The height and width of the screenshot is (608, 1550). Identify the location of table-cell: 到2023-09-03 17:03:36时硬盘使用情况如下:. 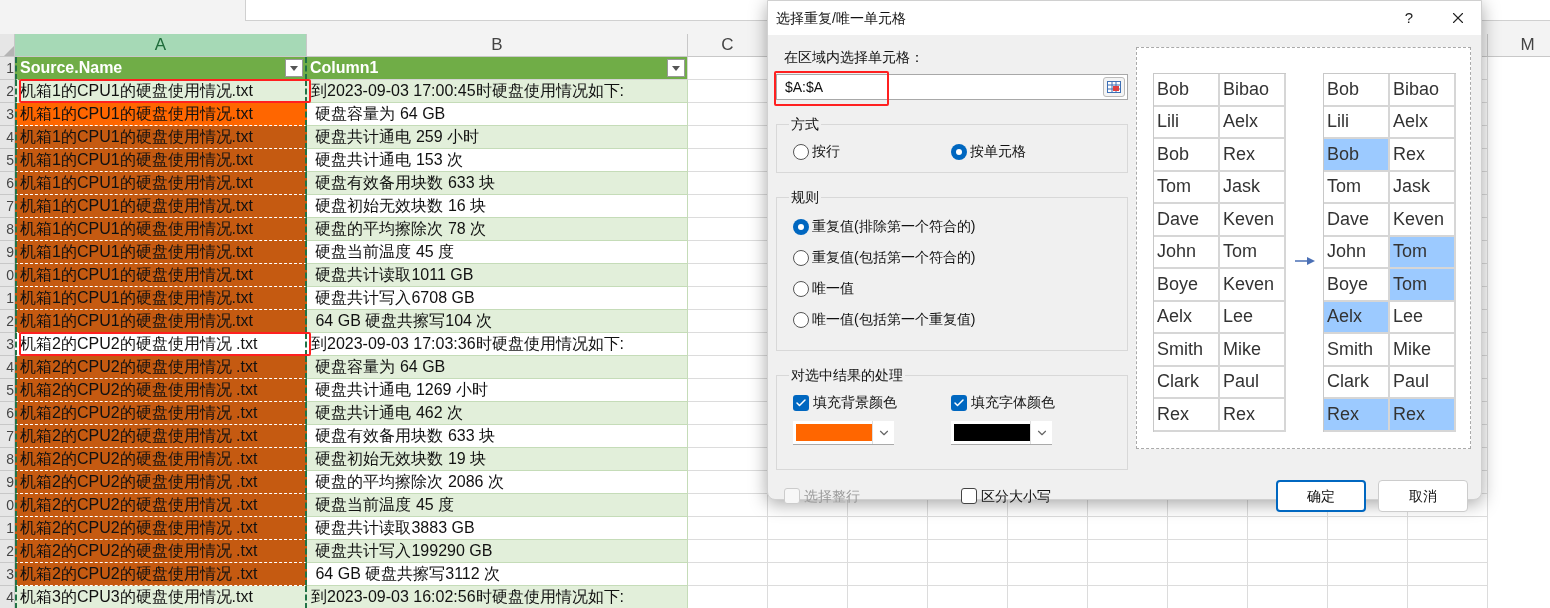
(497, 344).